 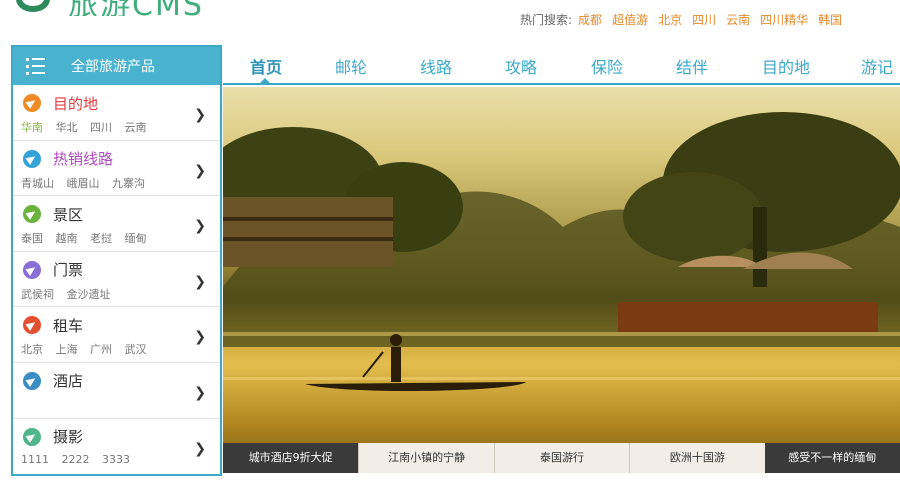 I want to click on logo-text: 旅游CMS, so click(x=136, y=8).